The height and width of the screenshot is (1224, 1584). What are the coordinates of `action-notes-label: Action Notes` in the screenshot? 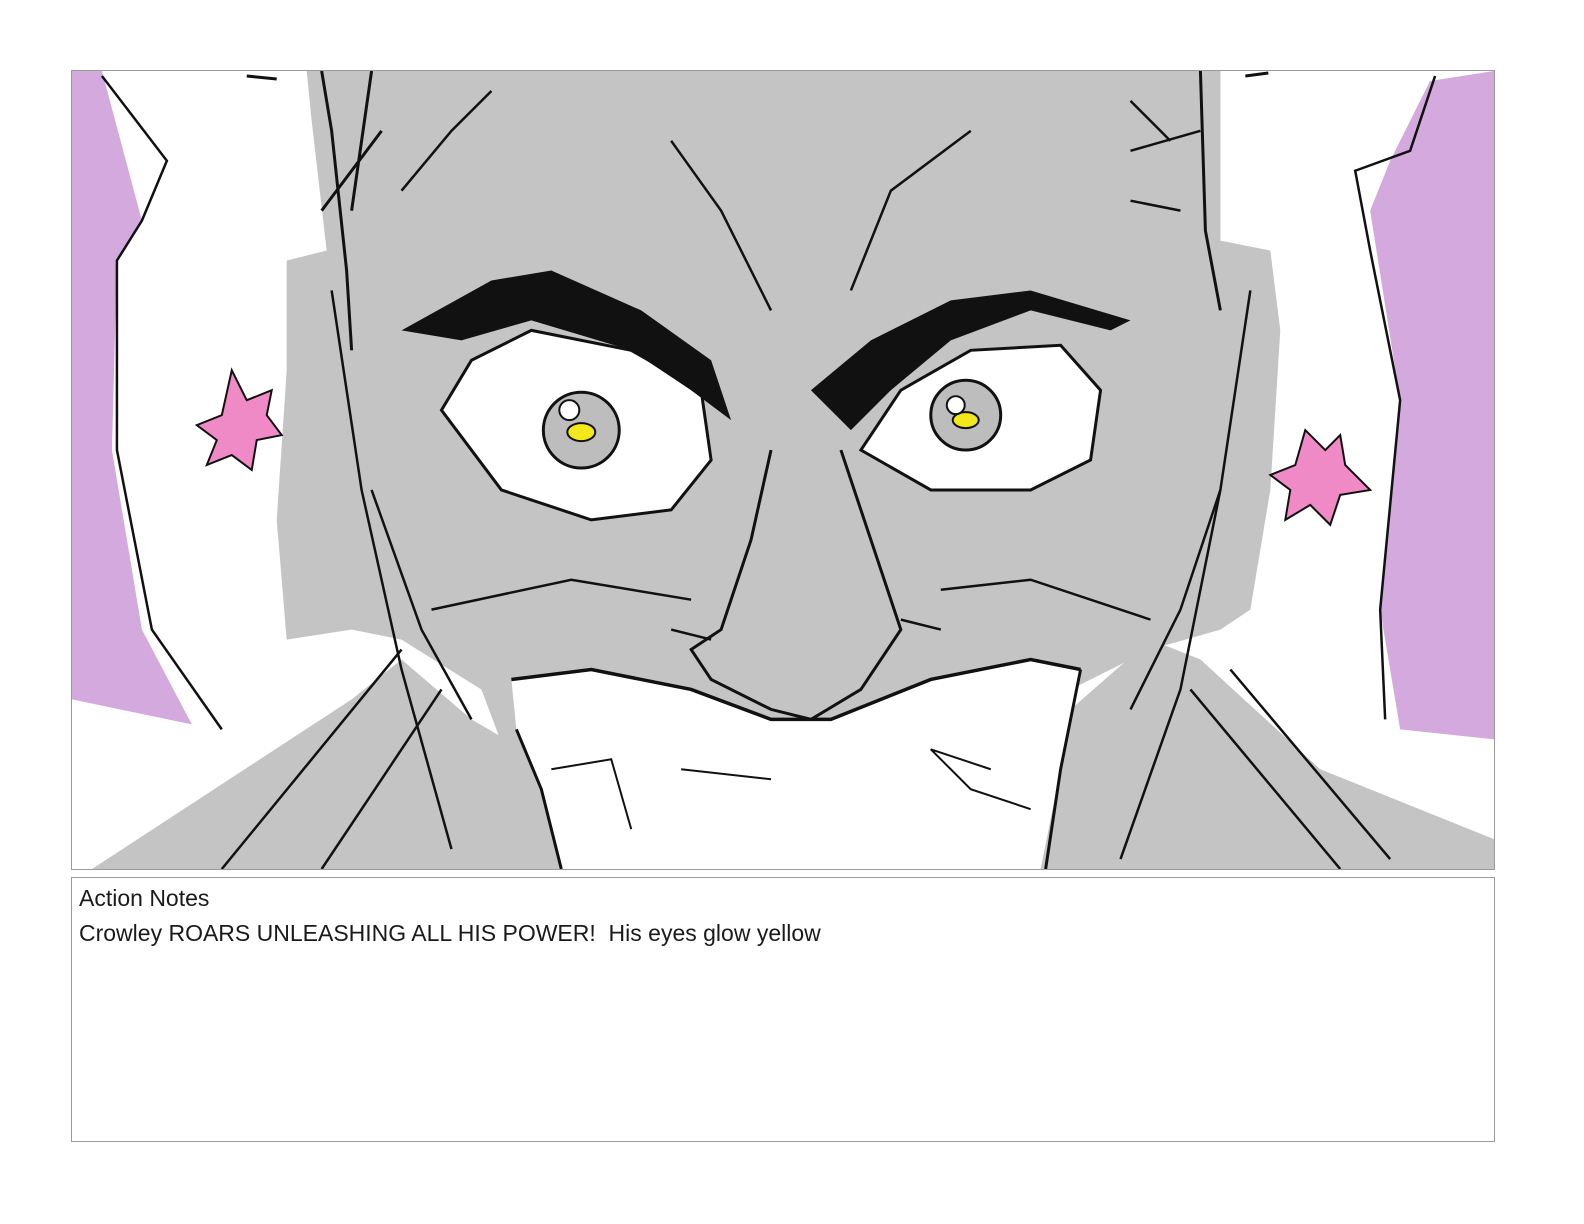 It's located at (144, 898).